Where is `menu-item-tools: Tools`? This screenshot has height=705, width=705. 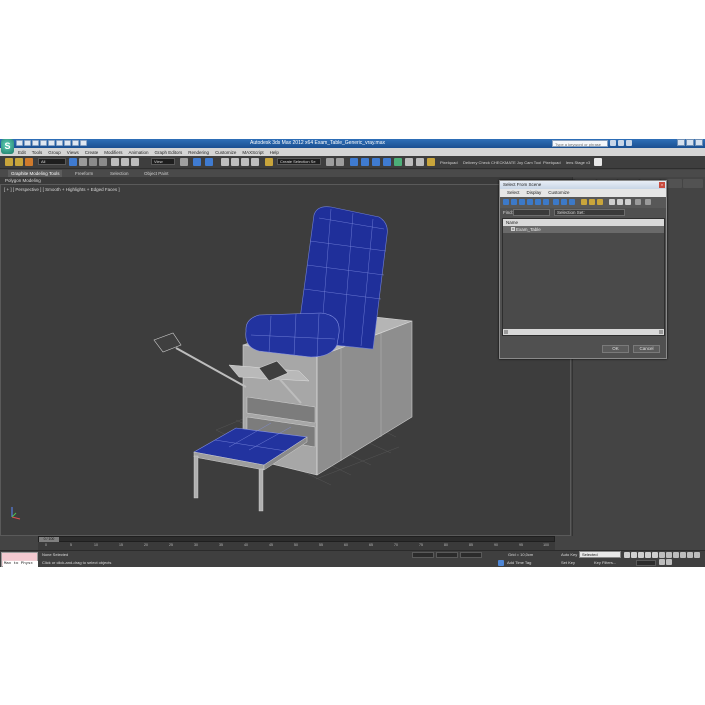
menu-item-tools: Tools is located at coordinates (37, 152).